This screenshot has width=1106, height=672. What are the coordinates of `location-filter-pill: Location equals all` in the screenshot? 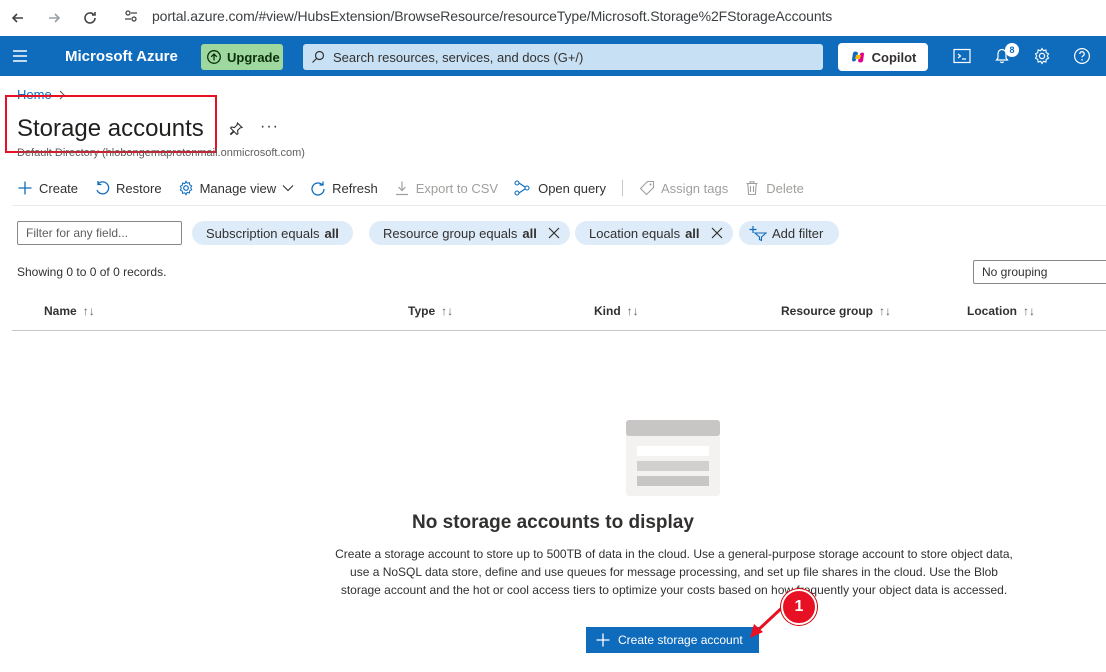 It's located at (654, 233).